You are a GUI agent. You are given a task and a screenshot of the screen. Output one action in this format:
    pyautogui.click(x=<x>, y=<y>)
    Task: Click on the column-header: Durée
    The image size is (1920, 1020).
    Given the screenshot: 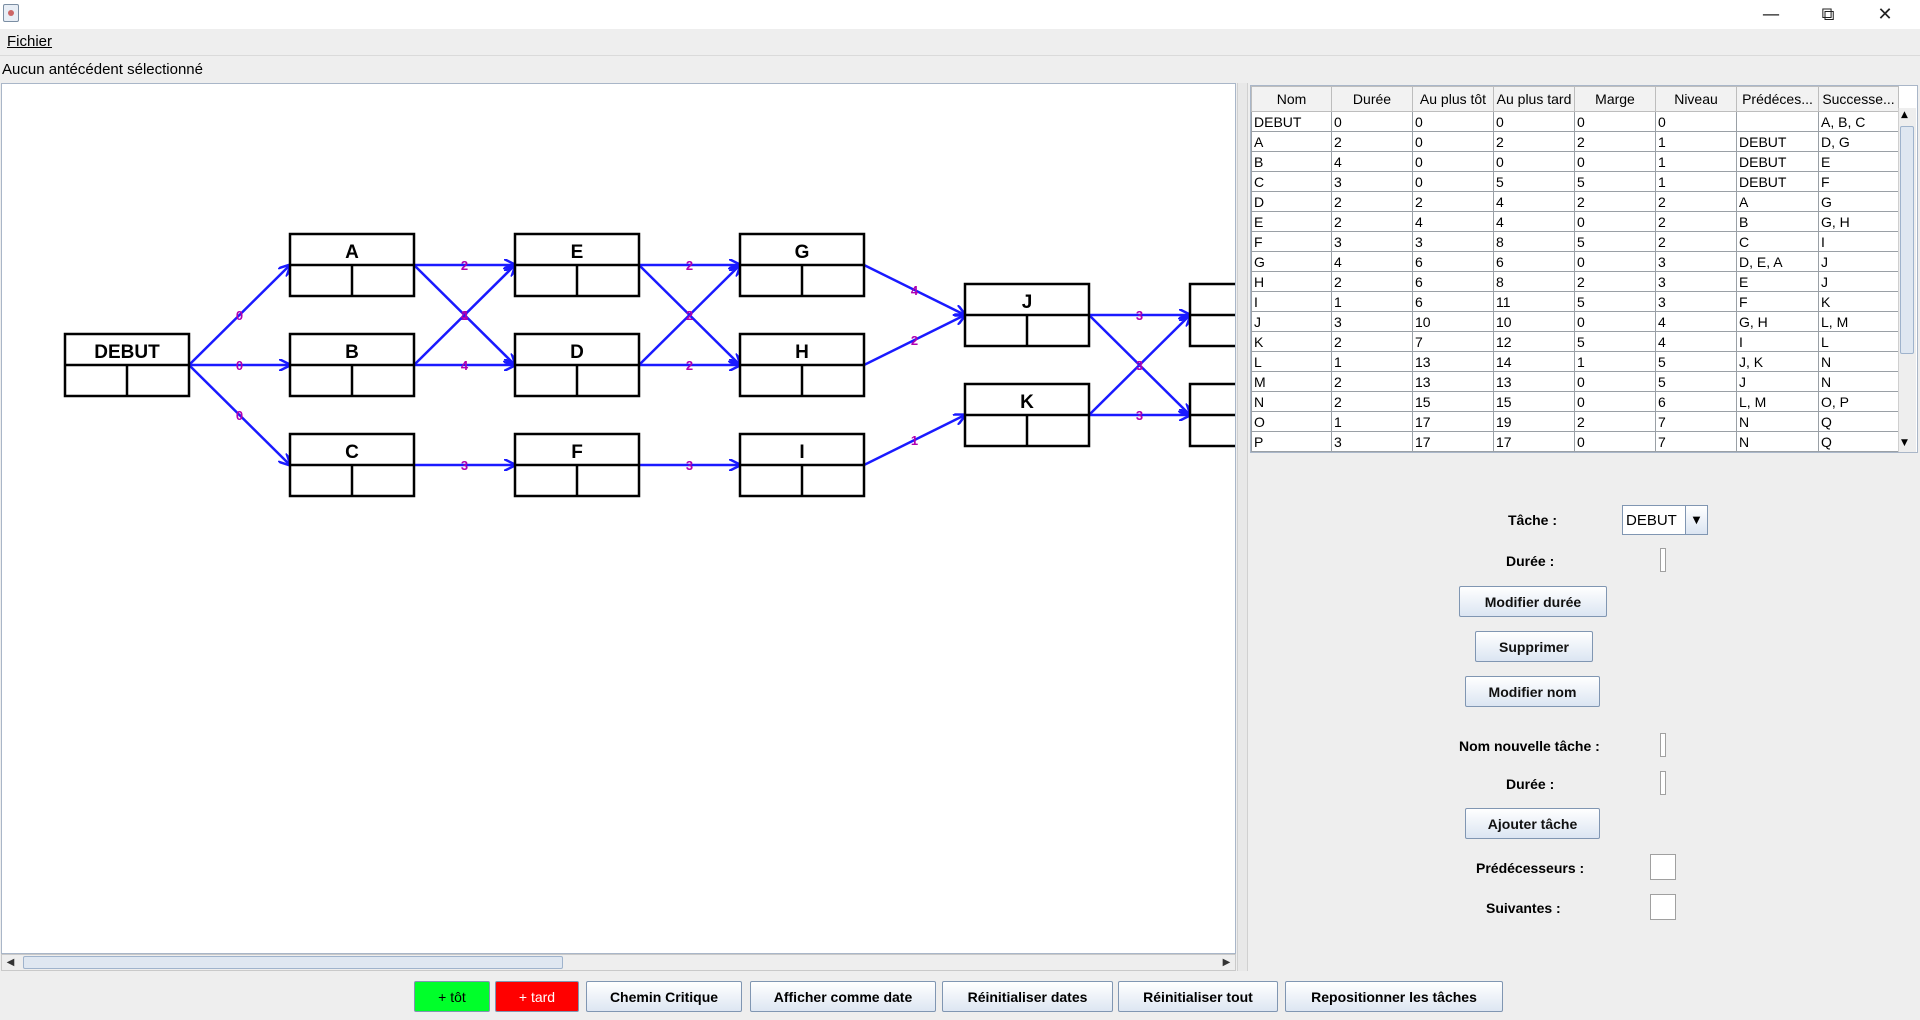 What is the action you would take?
    pyautogui.click(x=1372, y=99)
    